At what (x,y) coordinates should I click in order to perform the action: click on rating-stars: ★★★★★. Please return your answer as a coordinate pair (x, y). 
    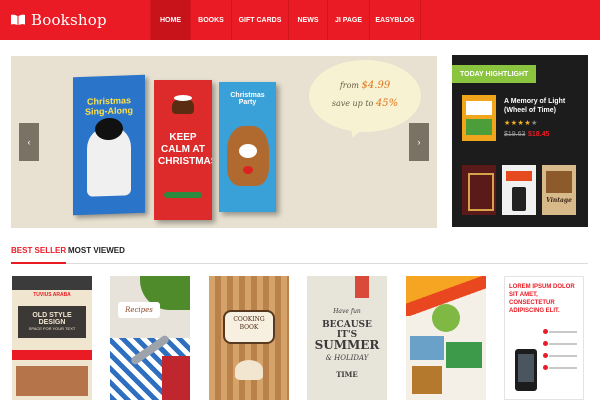
    Looking at the image, I should click on (521, 123).